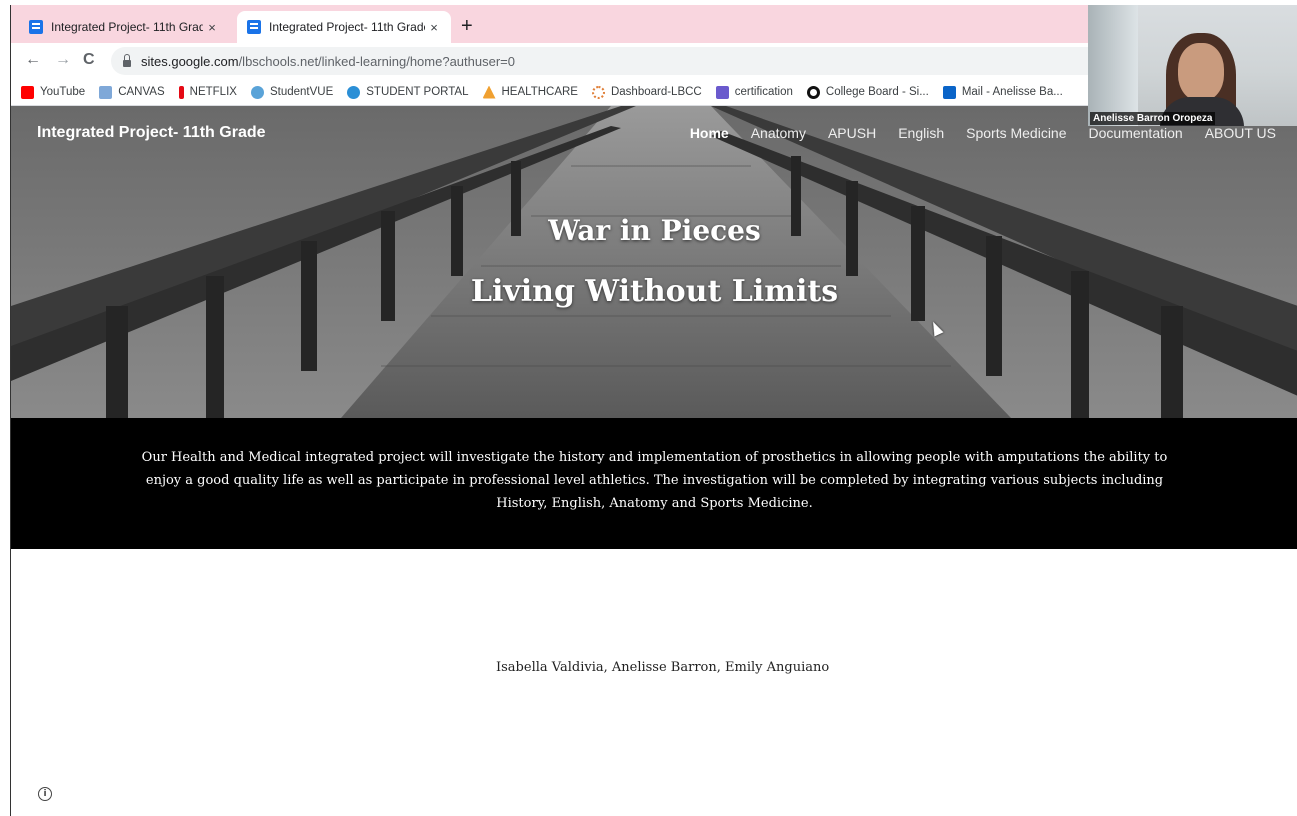 Image resolution: width=1297 pixels, height=816 pixels. Describe the element at coordinates (949, 92) in the screenshot. I see `mail-icon` at that location.